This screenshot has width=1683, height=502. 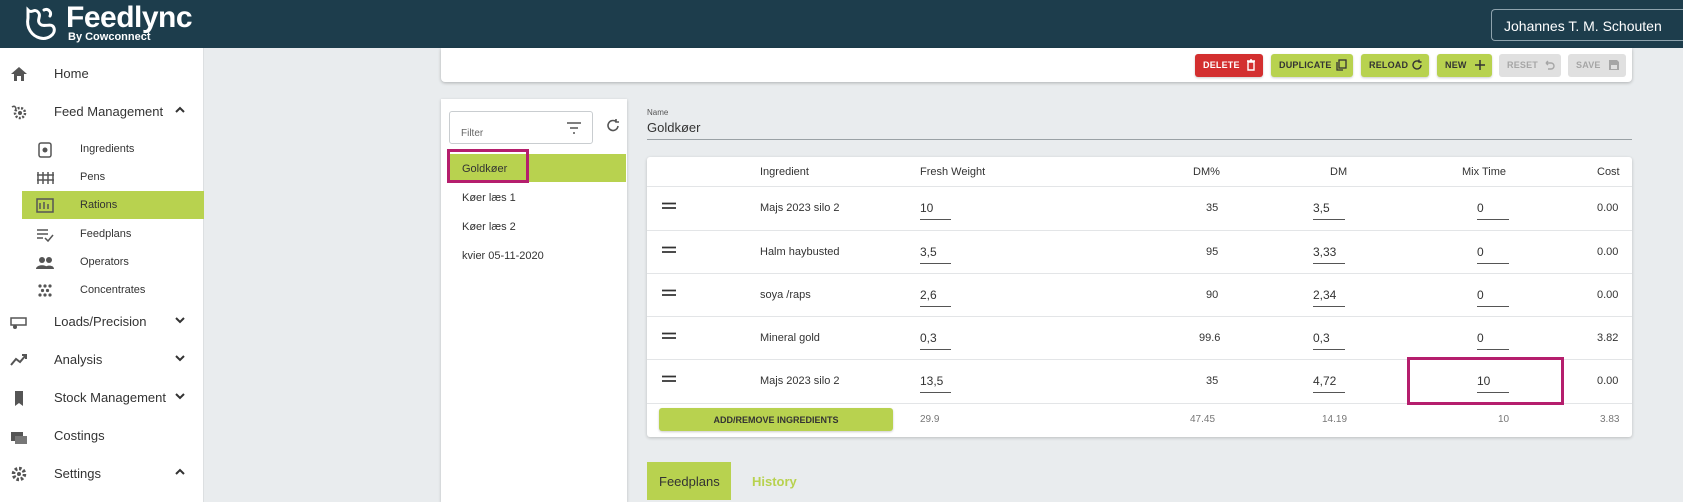 I want to click on reset-button: RESET, so click(x=1530, y=65).